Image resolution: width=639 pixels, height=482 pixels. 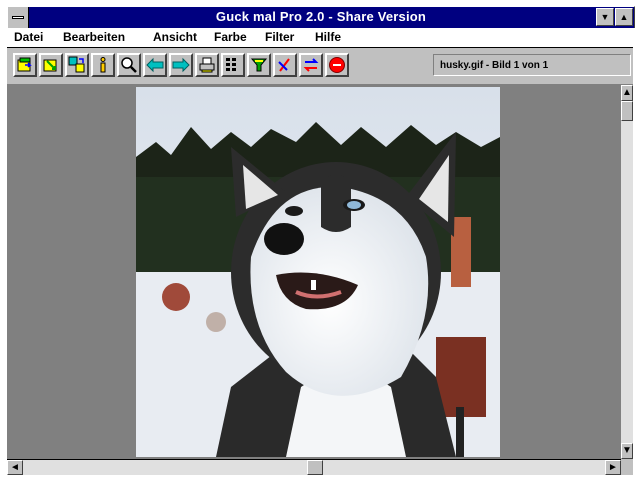 I want to click on scroll-right-button: ►, so click(x=613, y=467).